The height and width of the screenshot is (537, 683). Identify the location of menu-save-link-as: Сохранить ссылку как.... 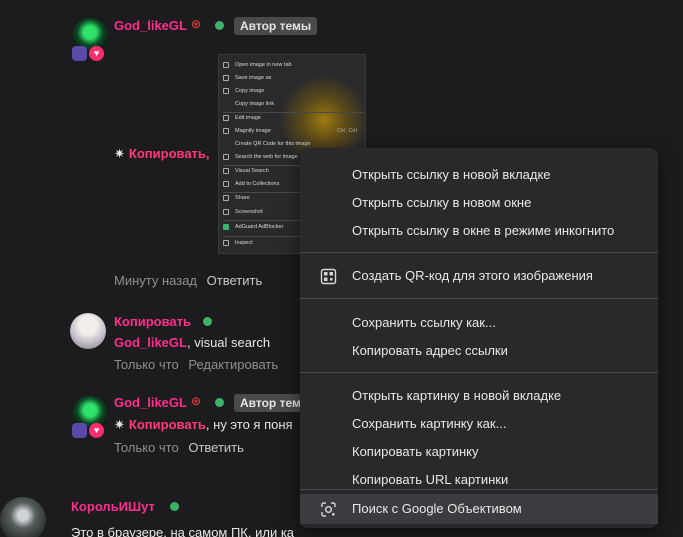
(479, 323).